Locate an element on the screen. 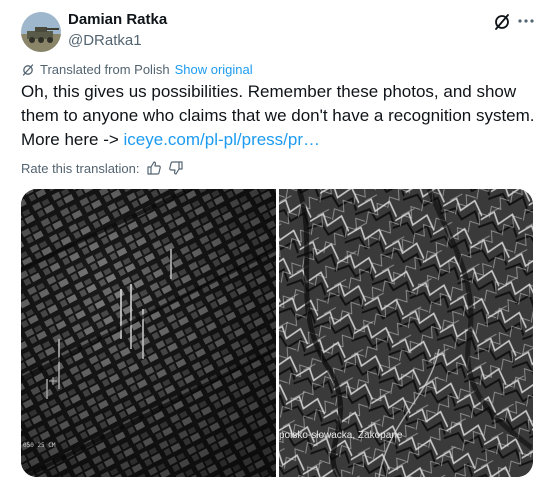  thumbs-down-icon is located at coordinates (176, 168).